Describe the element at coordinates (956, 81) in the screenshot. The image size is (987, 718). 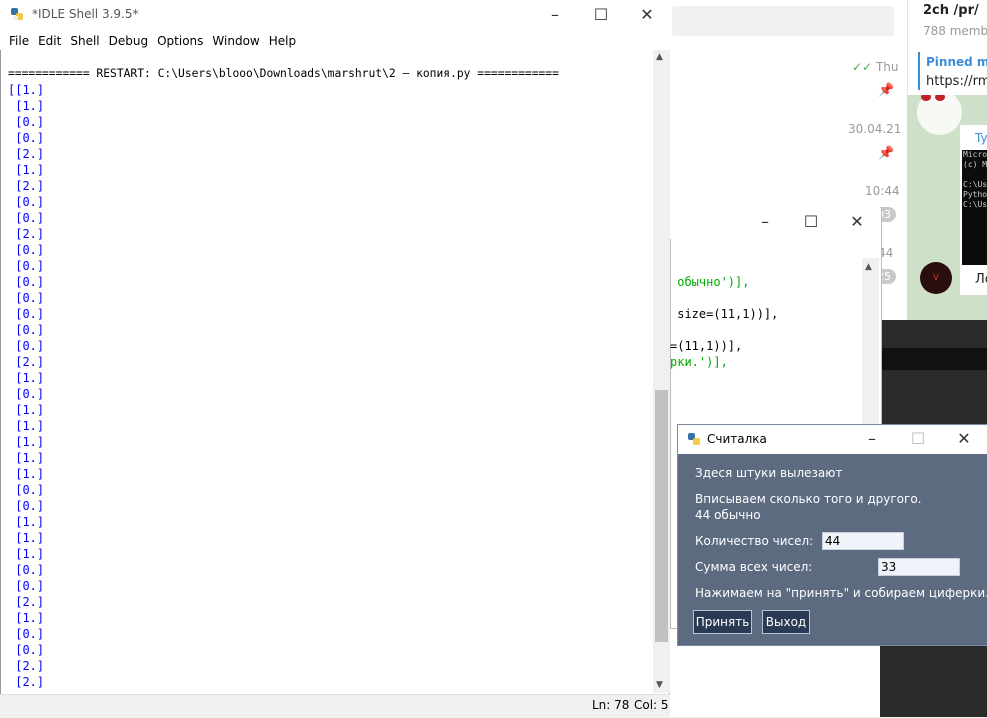
I see `pinned-message-link: https://rm` at that location.